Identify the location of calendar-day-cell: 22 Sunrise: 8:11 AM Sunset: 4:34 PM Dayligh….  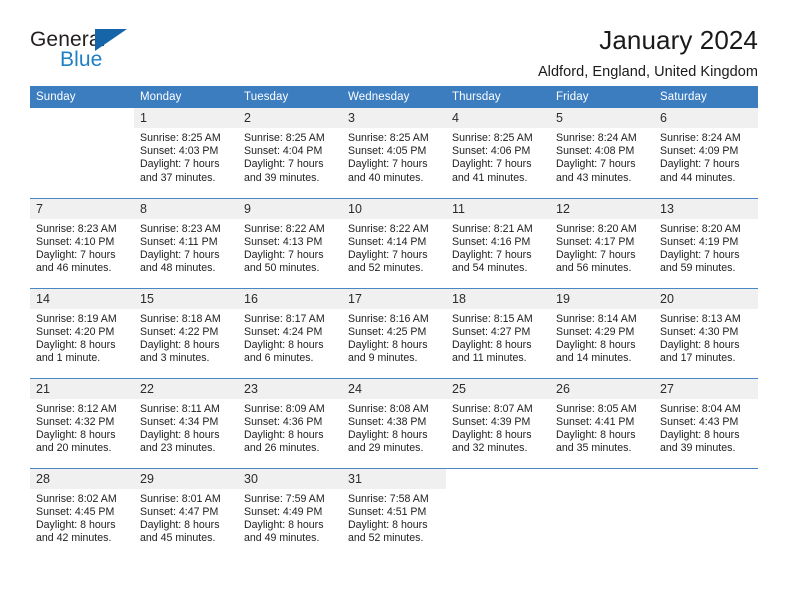
(186, 422).